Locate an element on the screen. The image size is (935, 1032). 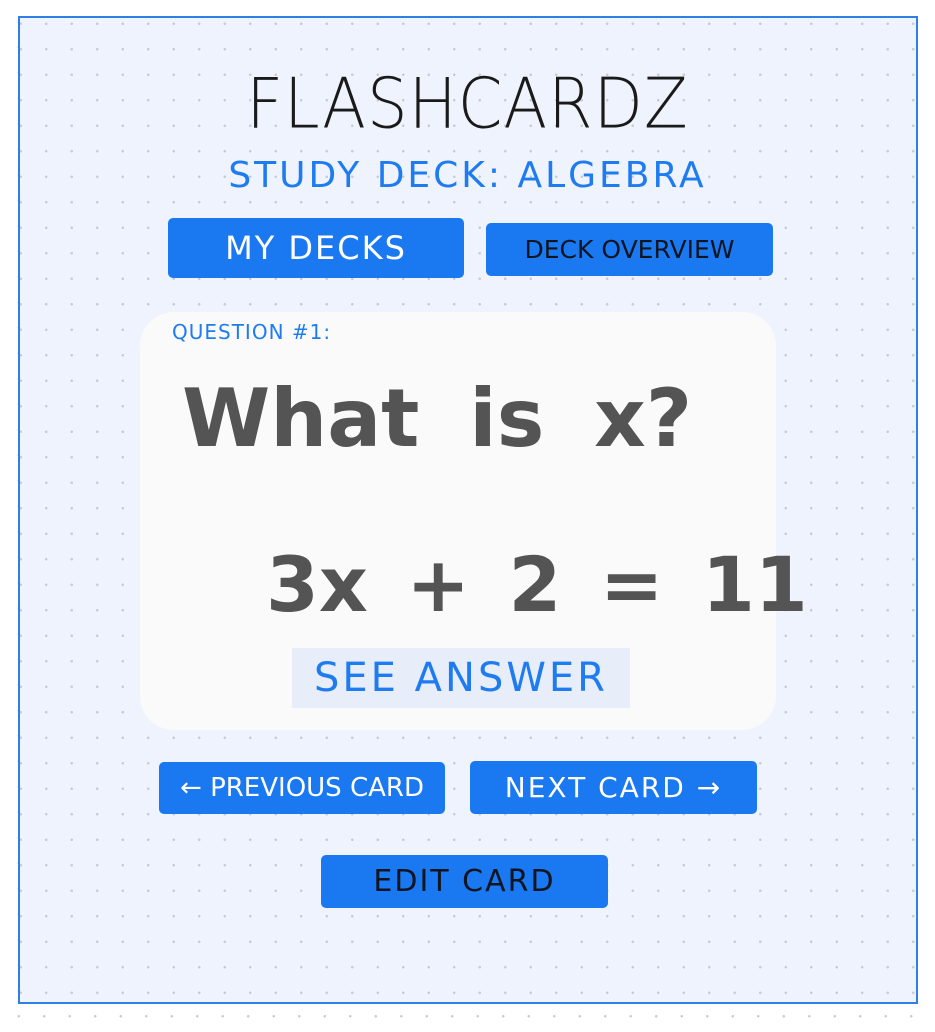
app-title: FLASHCARDZ is located at coordinates (467, 105).